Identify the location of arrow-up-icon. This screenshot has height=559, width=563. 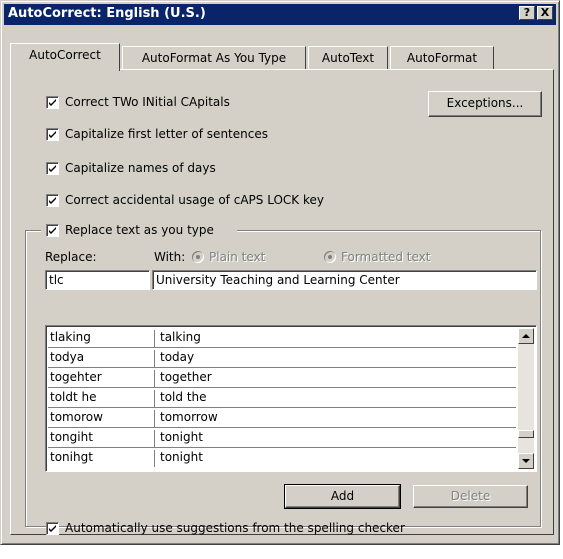
(526, 336).